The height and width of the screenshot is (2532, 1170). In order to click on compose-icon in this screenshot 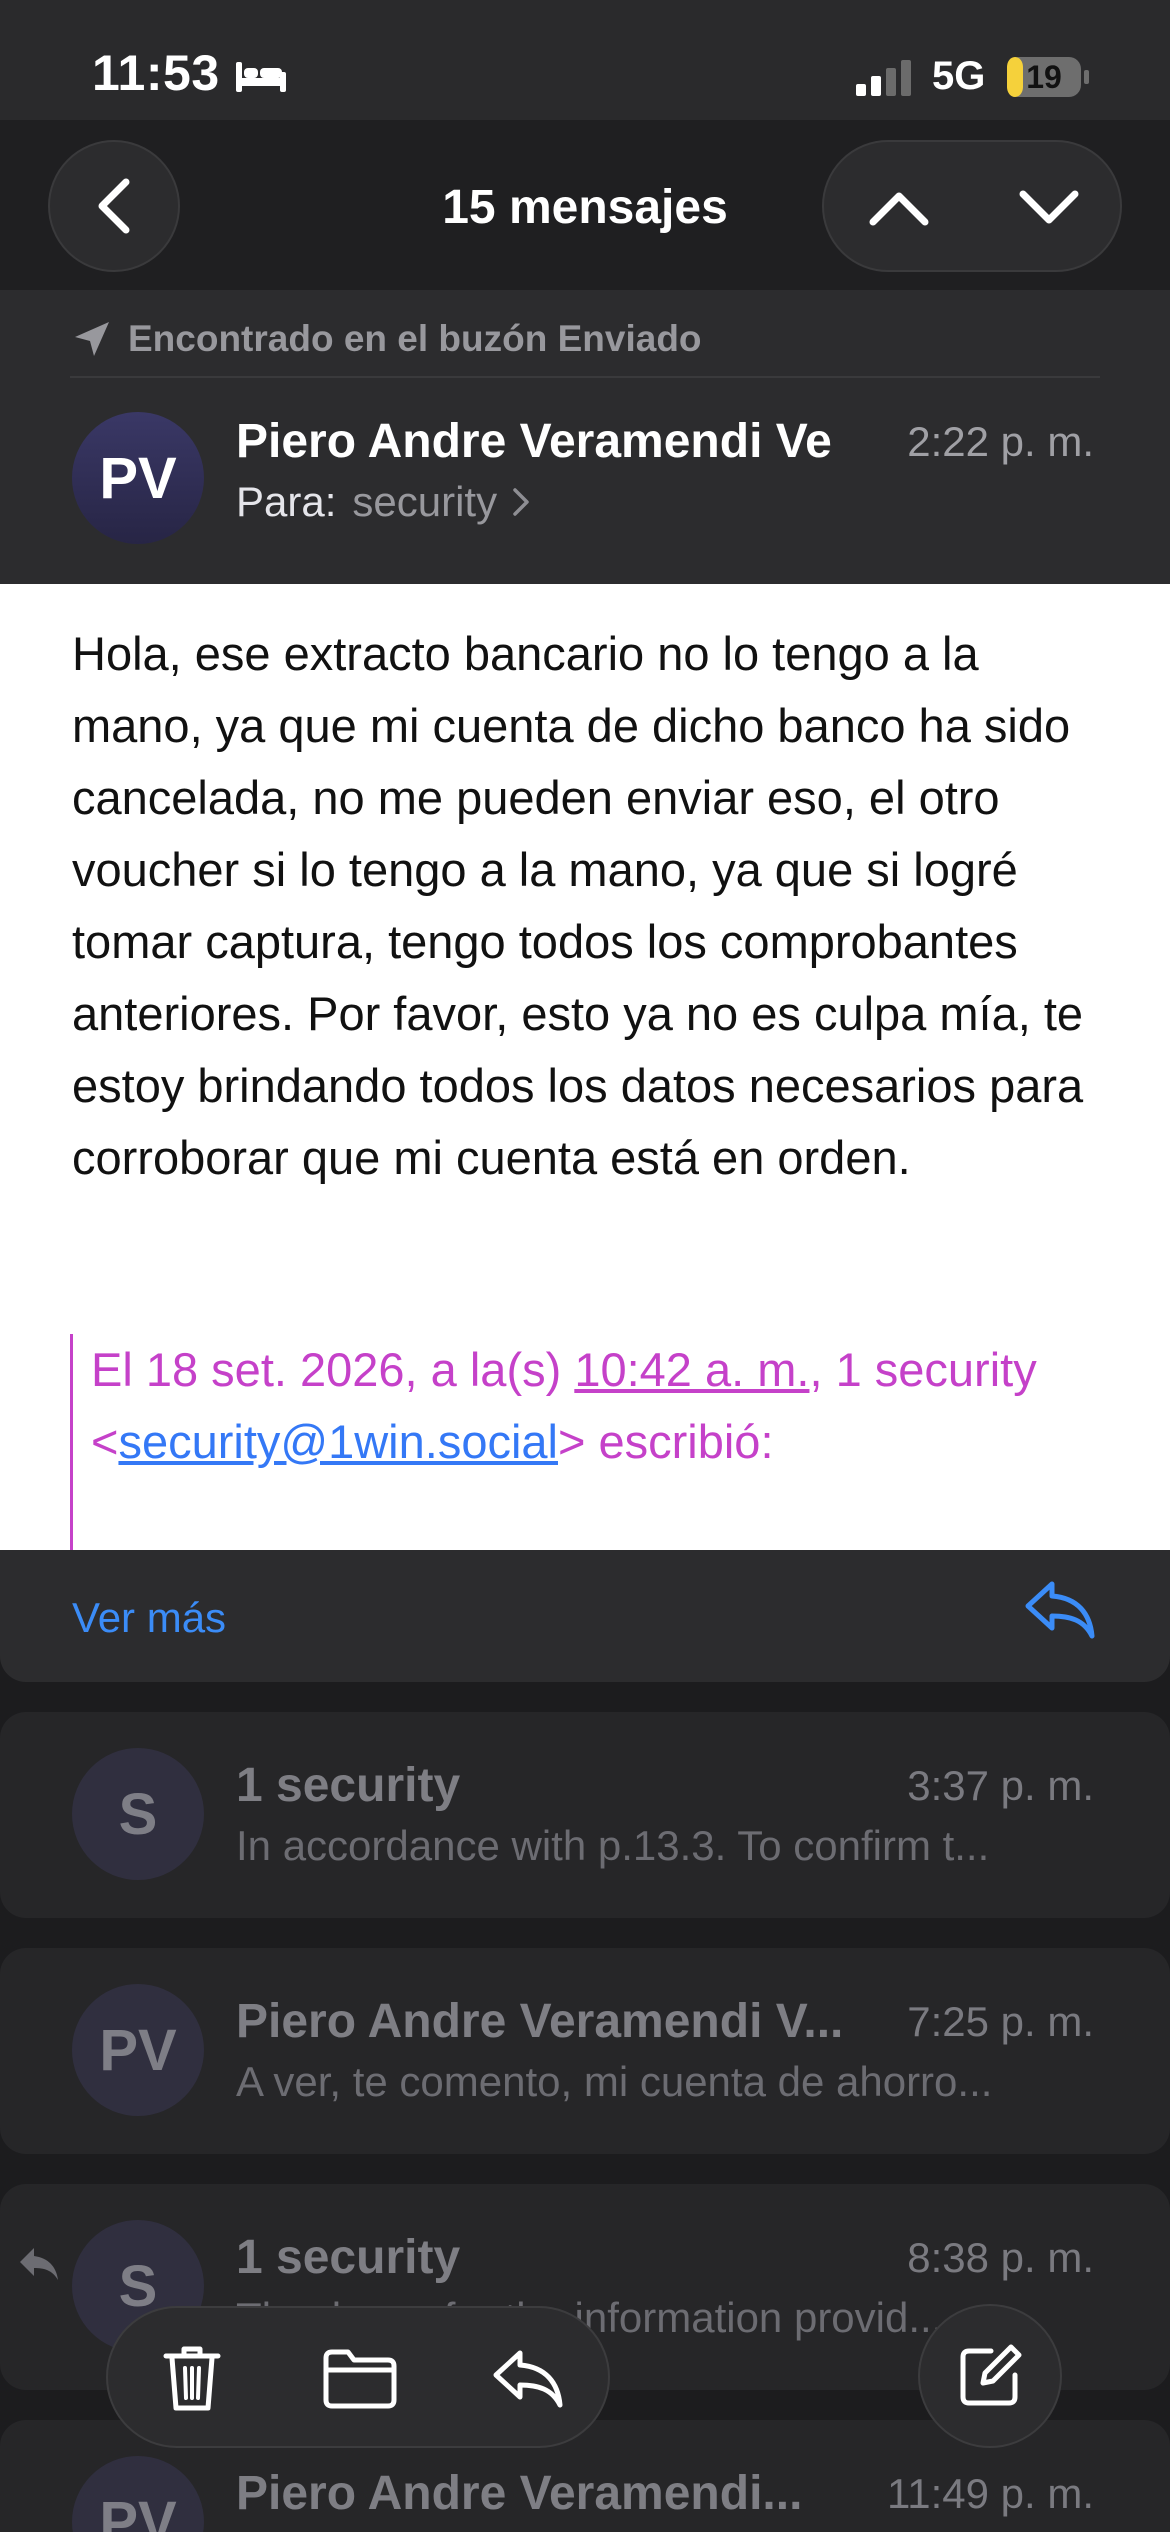, I will do `click(991, 2375)`.